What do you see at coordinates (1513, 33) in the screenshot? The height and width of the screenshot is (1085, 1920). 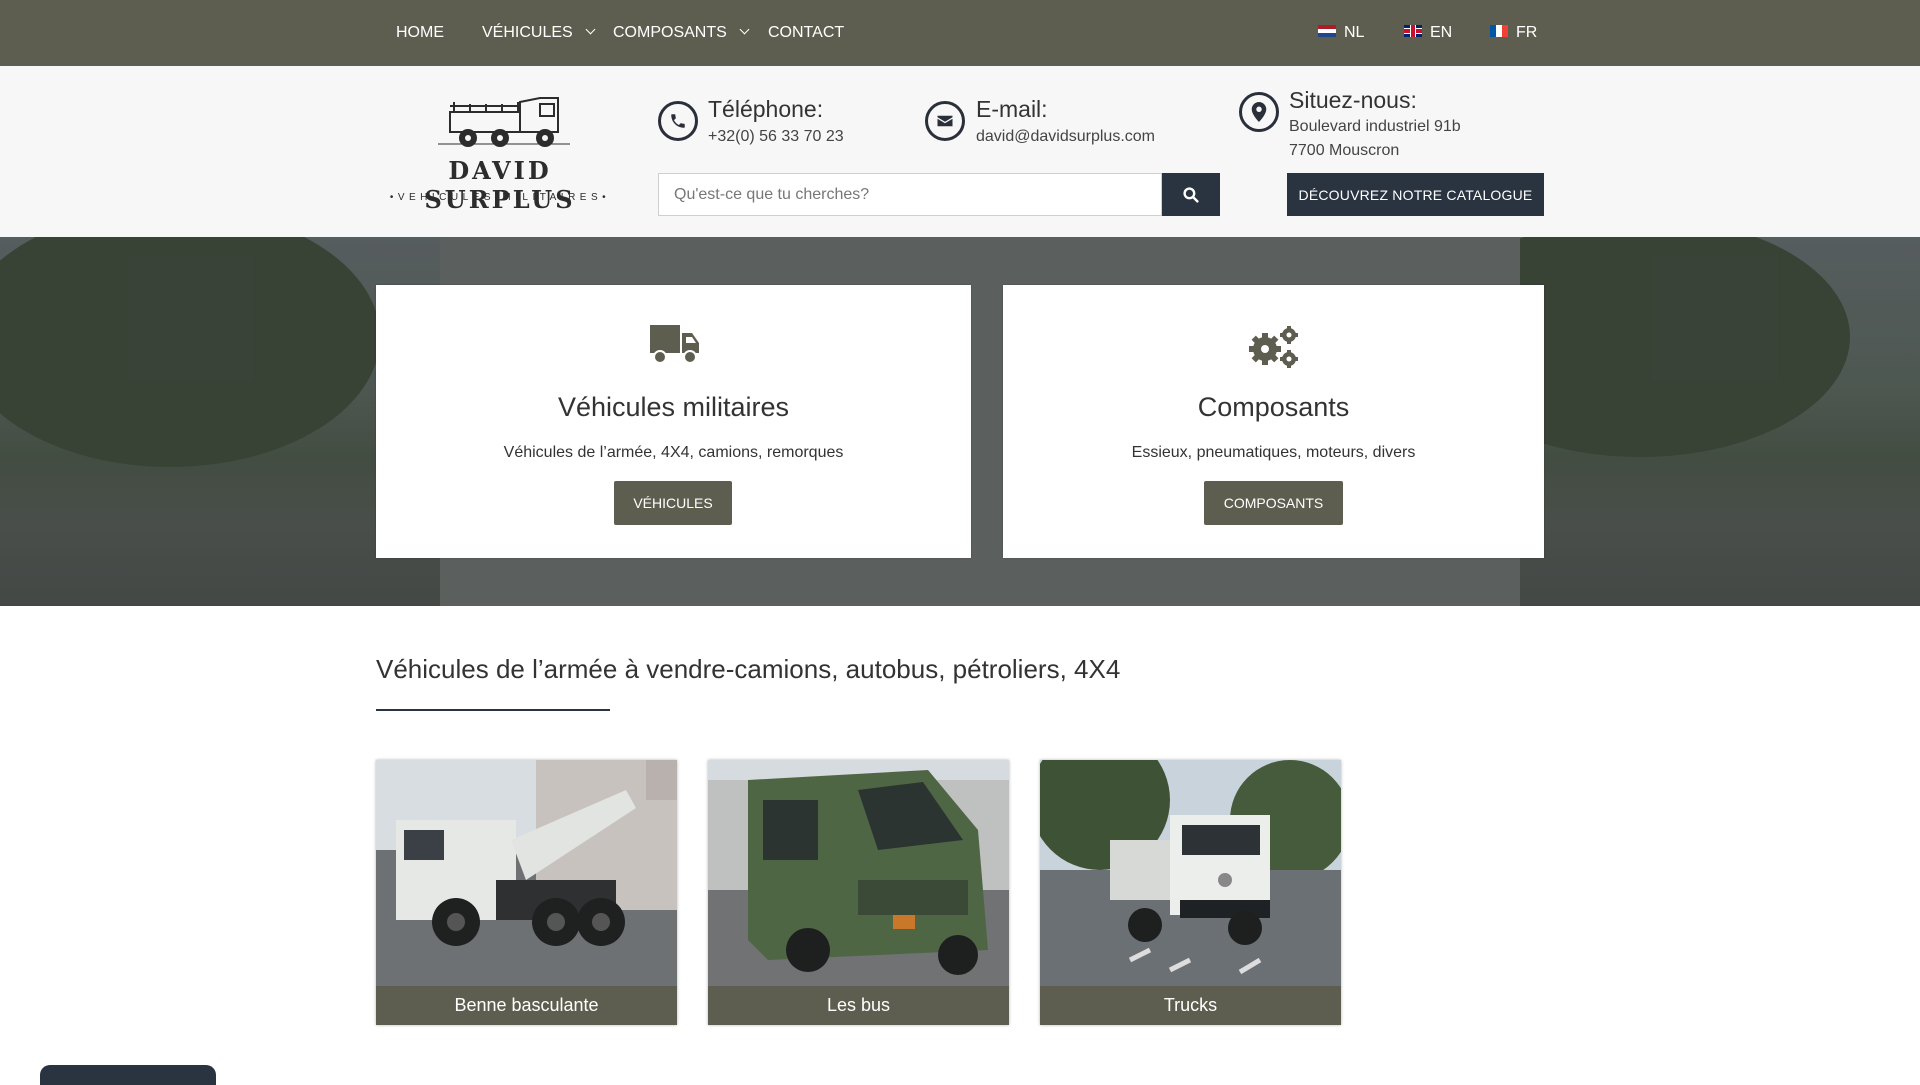 I see `language-fr: FR` at bounding box center [1513, 33].